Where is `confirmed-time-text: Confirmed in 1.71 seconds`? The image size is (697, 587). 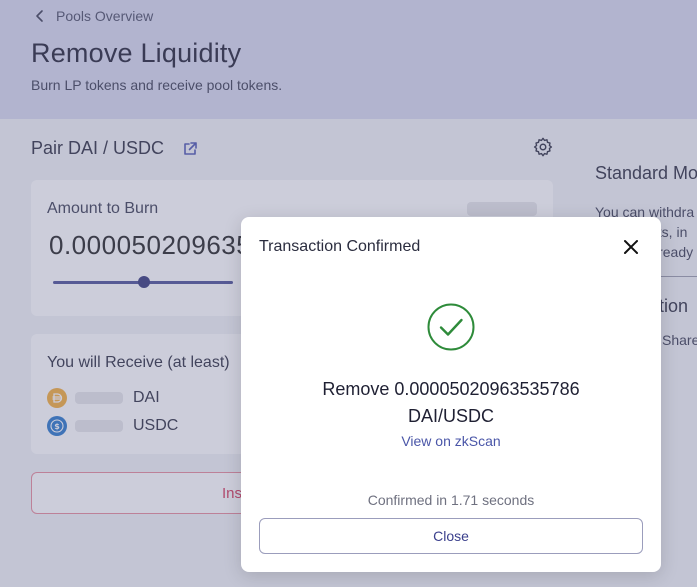 confirmed-time-text: Confirmed in 1.71 seconds is located at coordinates (451, 500).